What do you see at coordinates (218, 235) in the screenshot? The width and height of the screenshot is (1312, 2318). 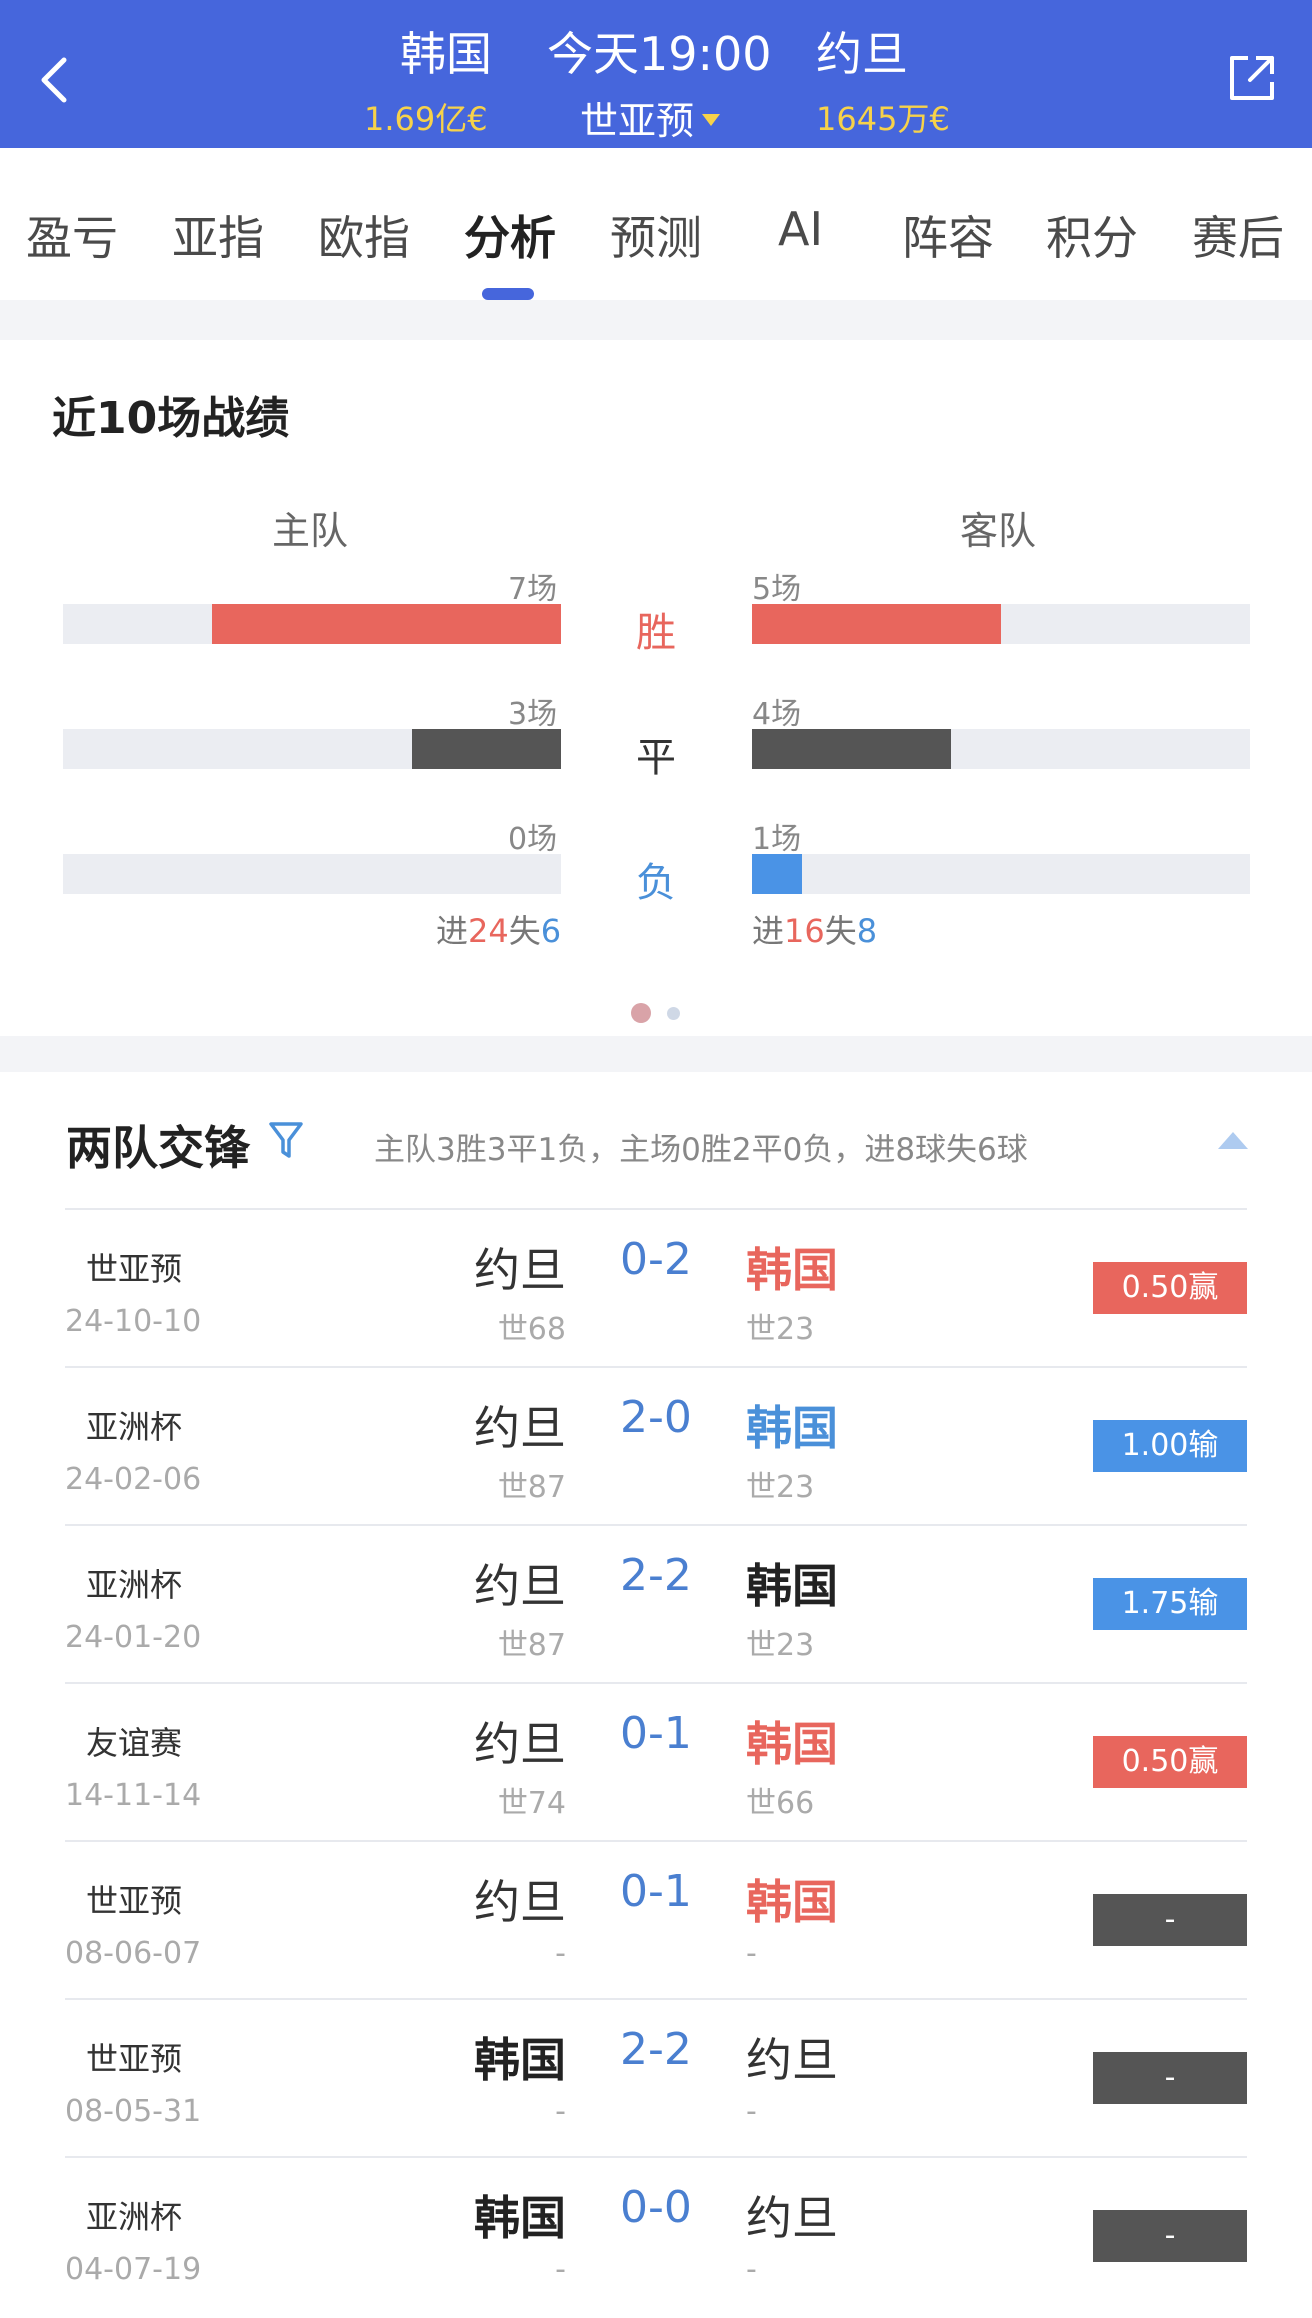 I see `tab-asian-handicap: 亚指` at bounding box center [218, 235].